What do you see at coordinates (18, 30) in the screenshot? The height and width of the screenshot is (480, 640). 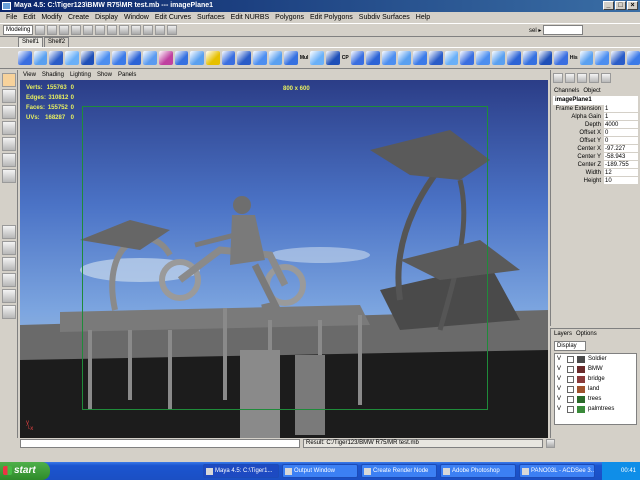 I see `mode-select: Modeling` at bounding box center [18, 30].